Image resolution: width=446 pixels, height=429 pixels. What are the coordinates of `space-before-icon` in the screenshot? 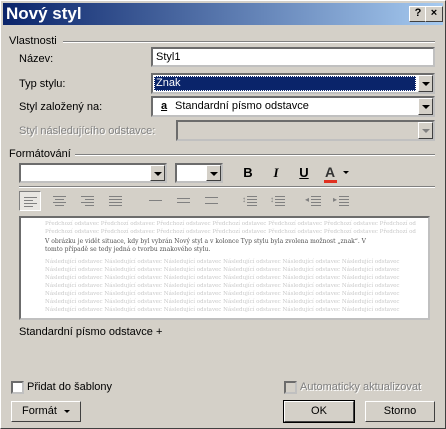 It's located at (252, 202).